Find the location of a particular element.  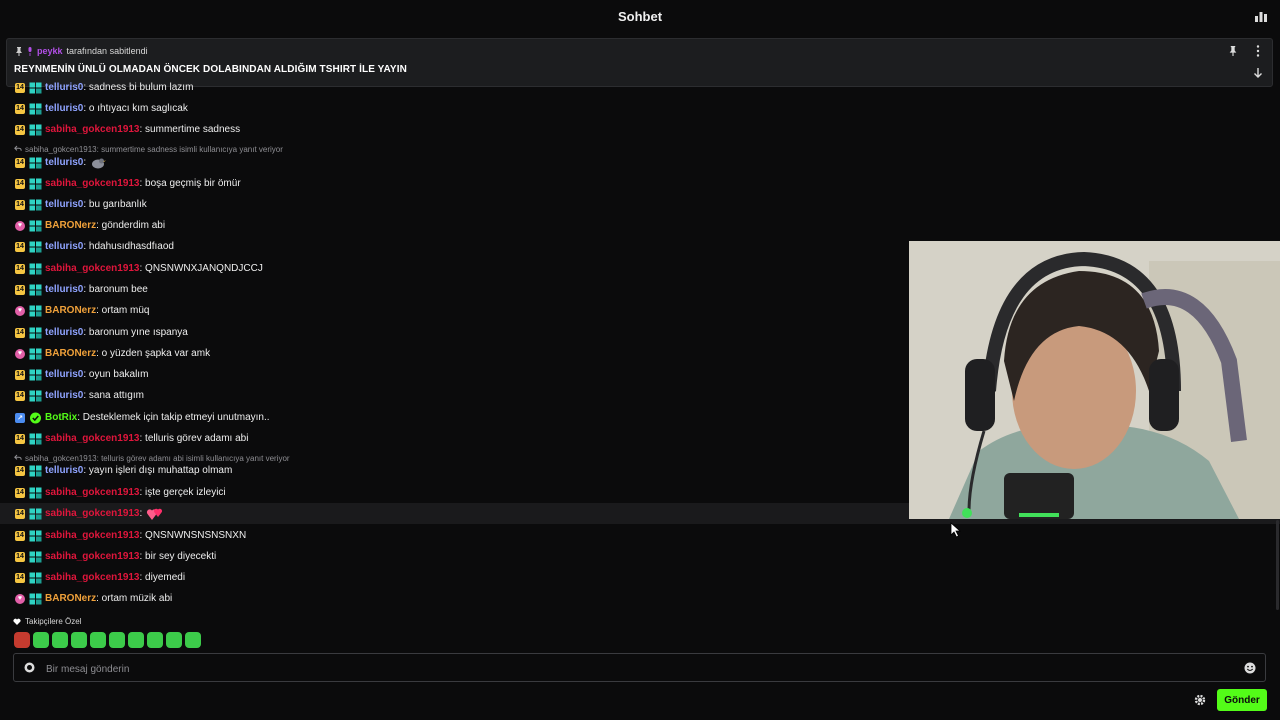

send-button: Gönder is located at coordinates (1242, 700).